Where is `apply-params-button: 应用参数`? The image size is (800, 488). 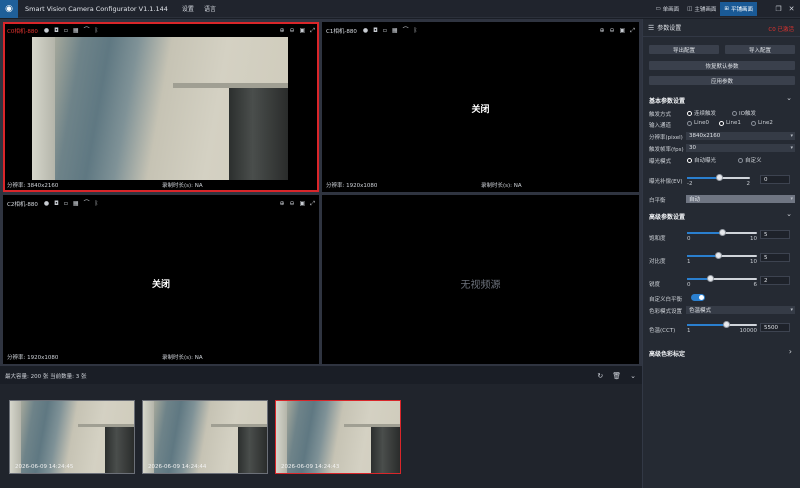 apply-params-button: 应用参数 is located at coordinates (722, 80).